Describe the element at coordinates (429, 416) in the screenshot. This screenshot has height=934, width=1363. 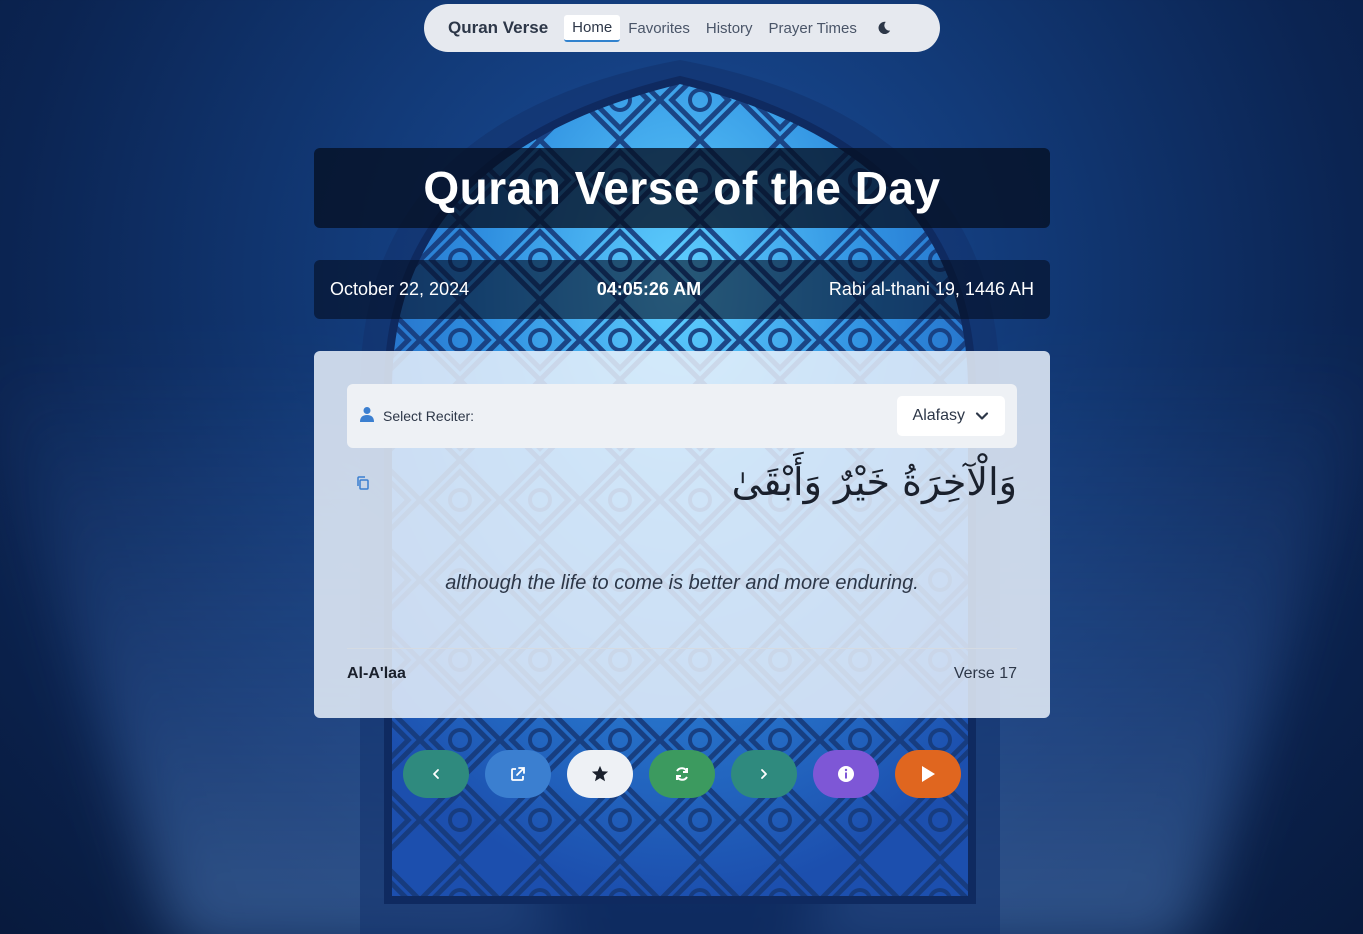
I see `reciter-label: Select Reciter:` at that location.